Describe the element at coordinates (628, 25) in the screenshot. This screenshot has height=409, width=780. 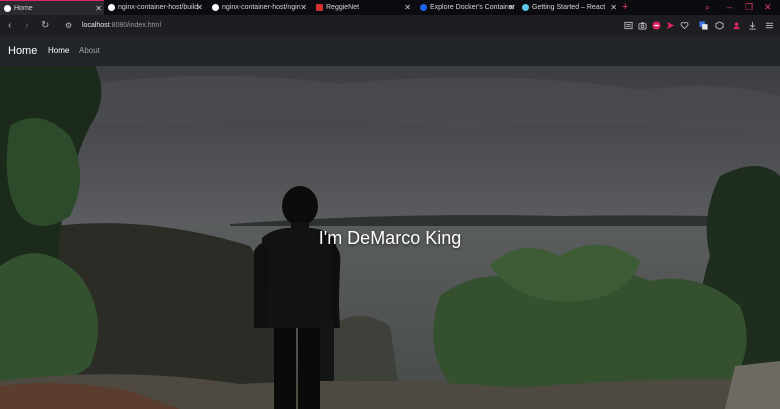
I see `reader-mode-icon` at that location.